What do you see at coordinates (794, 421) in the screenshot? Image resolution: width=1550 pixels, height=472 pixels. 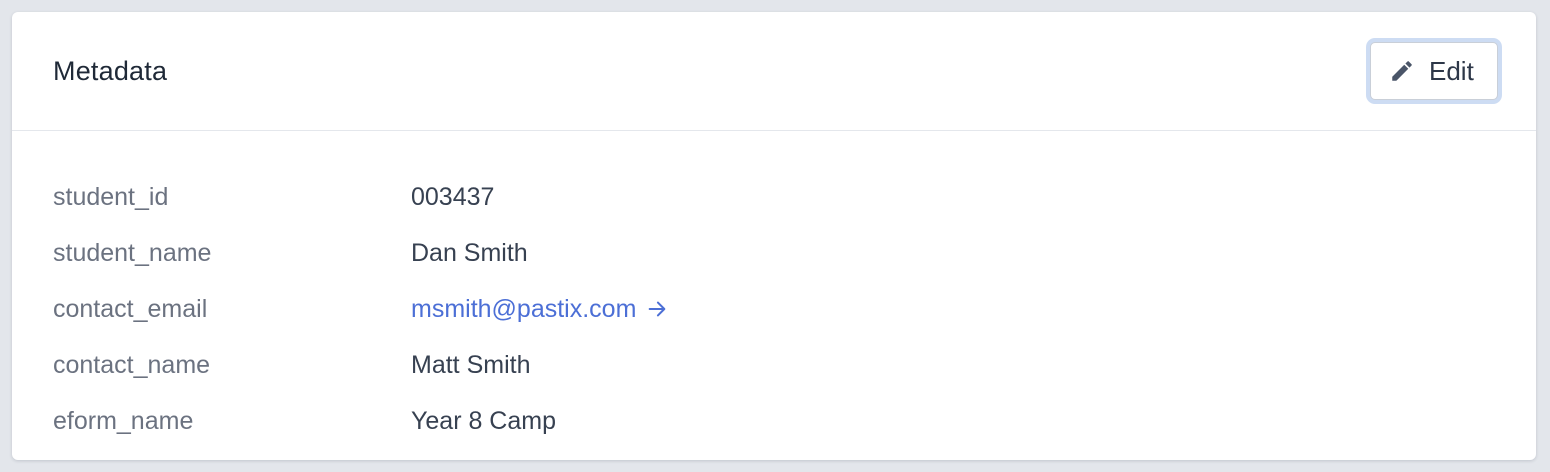 I see `metadata-row-eform-name: eform_name Year 8 Camp` at bounding box center [794, 421].